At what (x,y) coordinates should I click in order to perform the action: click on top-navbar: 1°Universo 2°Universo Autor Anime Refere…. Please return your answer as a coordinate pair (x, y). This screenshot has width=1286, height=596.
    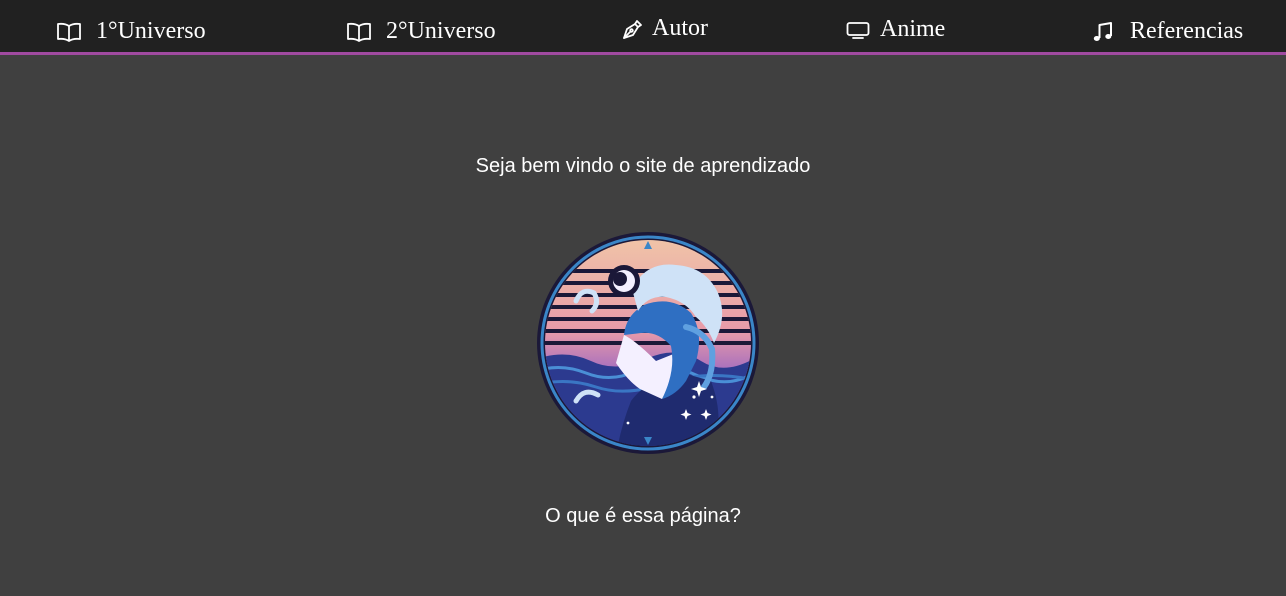
    Looking at the image, I should click on (643, 27).